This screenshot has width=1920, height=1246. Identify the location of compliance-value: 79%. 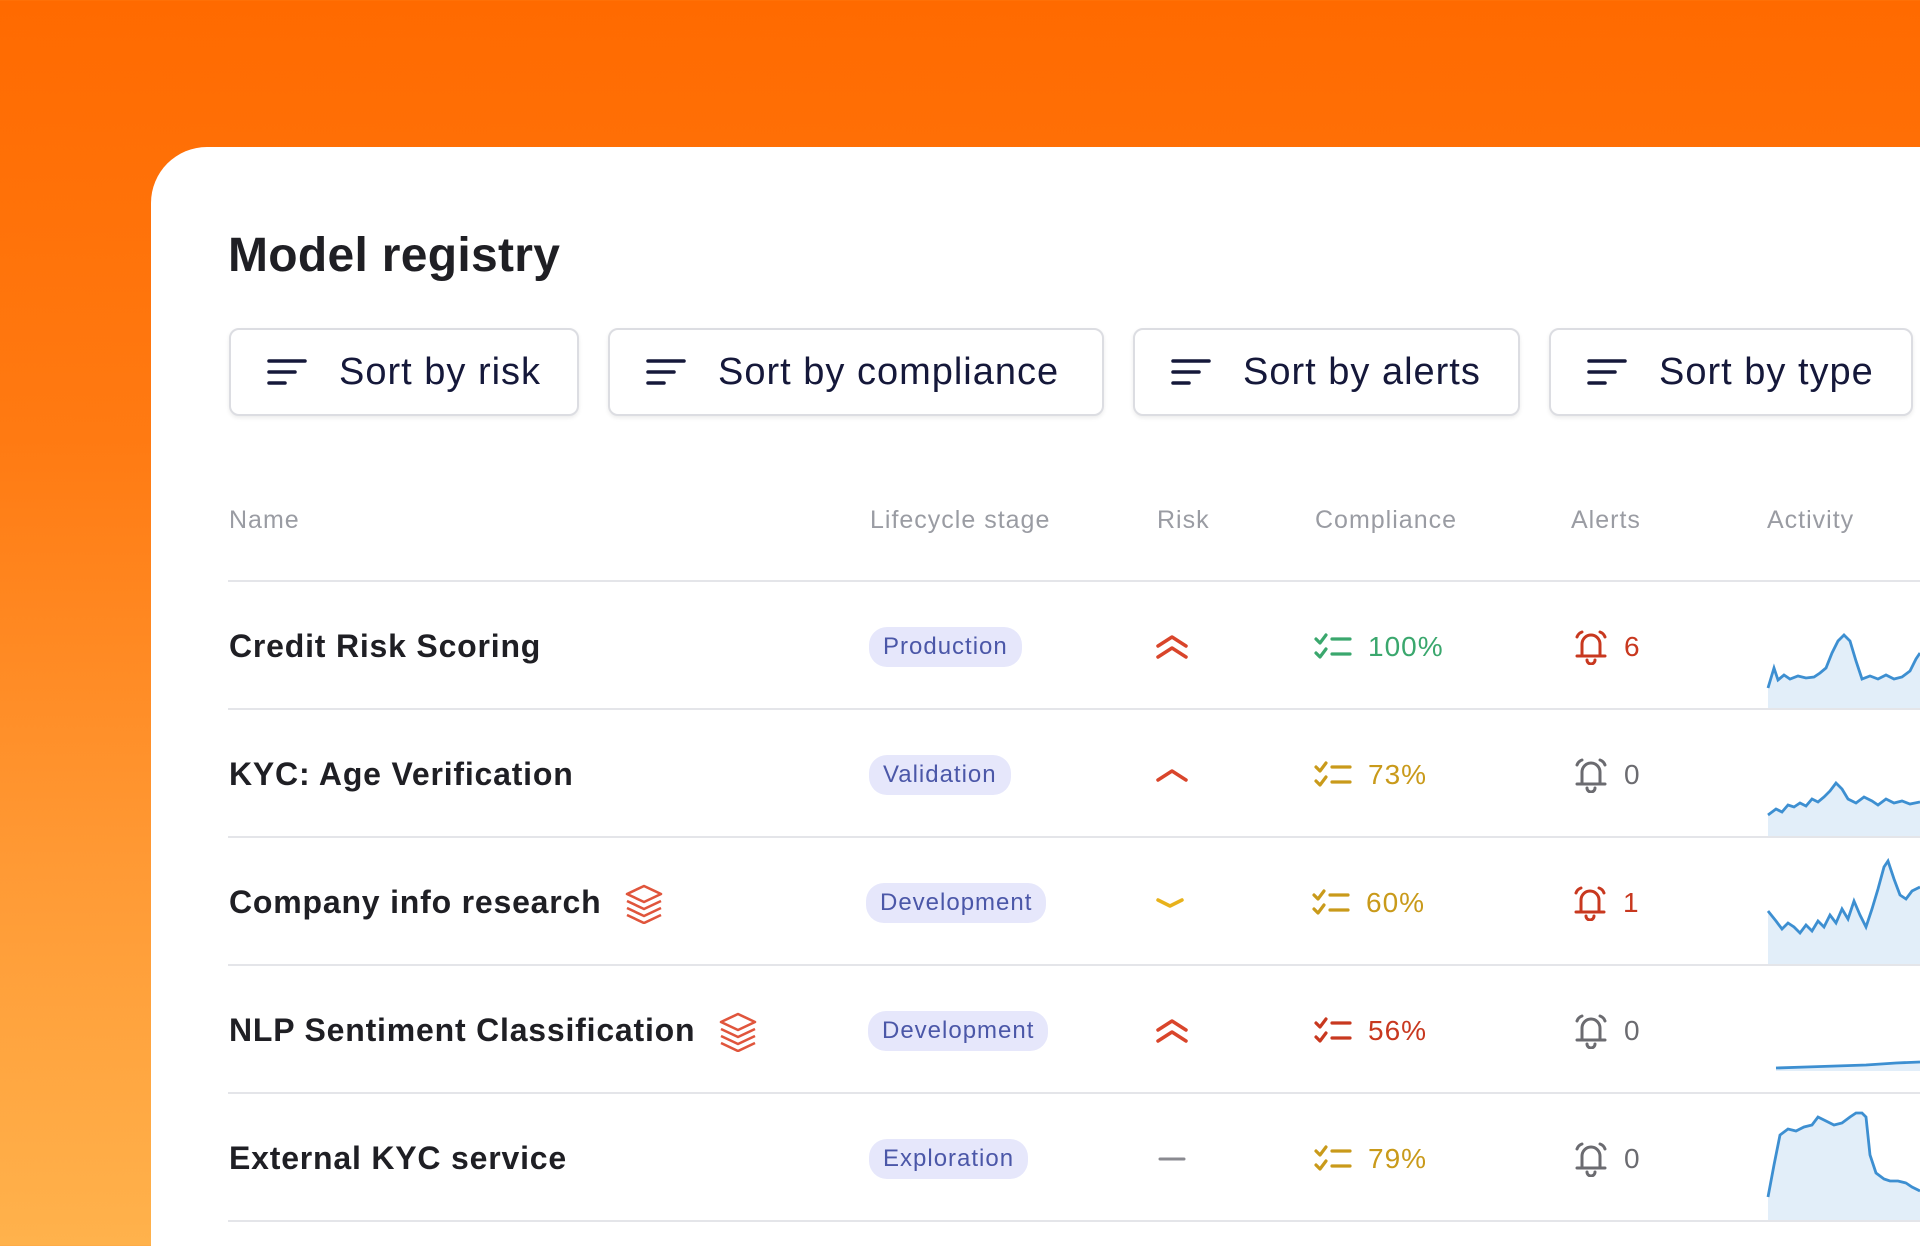
(1398, 1158).